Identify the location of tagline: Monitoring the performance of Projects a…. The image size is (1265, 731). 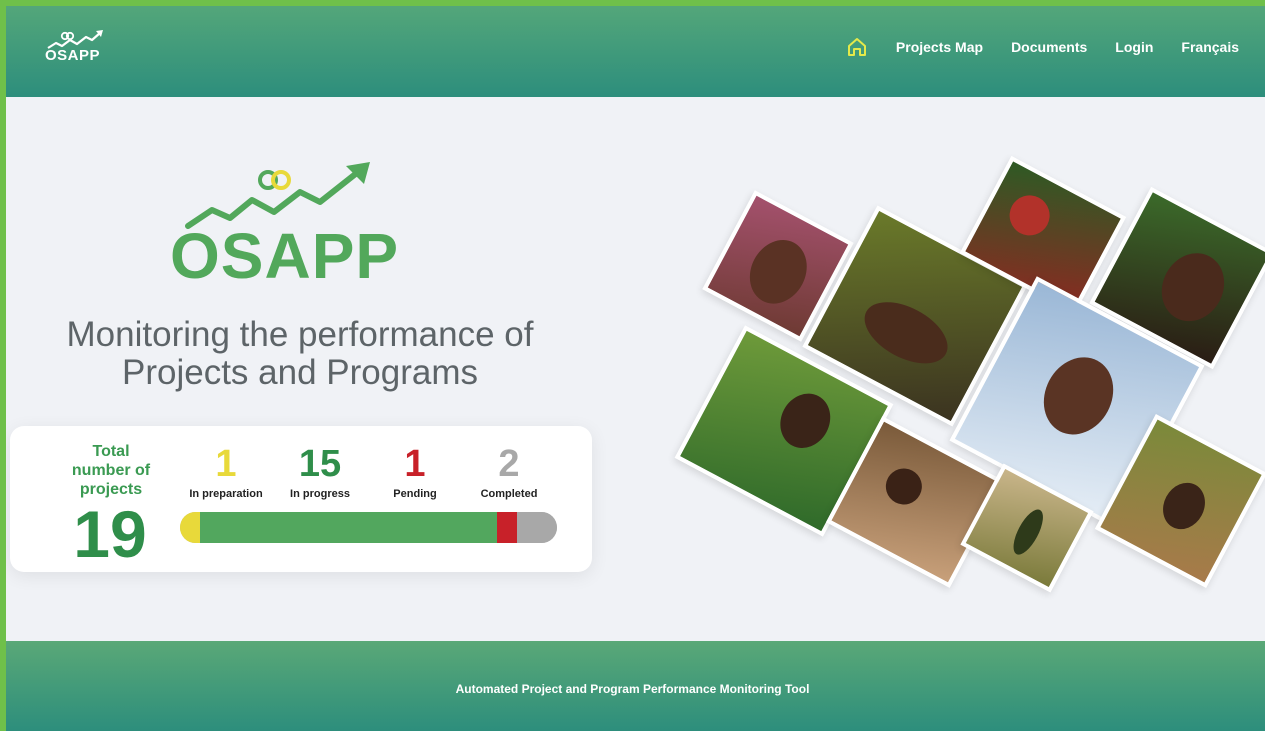
(300, 354).